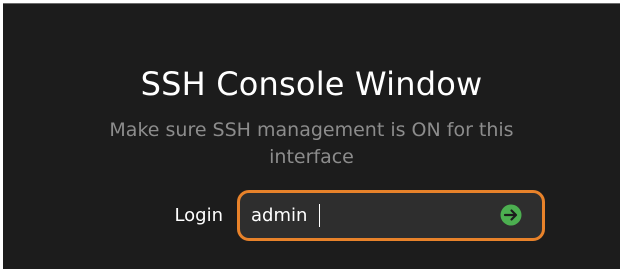 This screenshot has height=278, width=623. I want to click on login-input-container, so click(391, 215).